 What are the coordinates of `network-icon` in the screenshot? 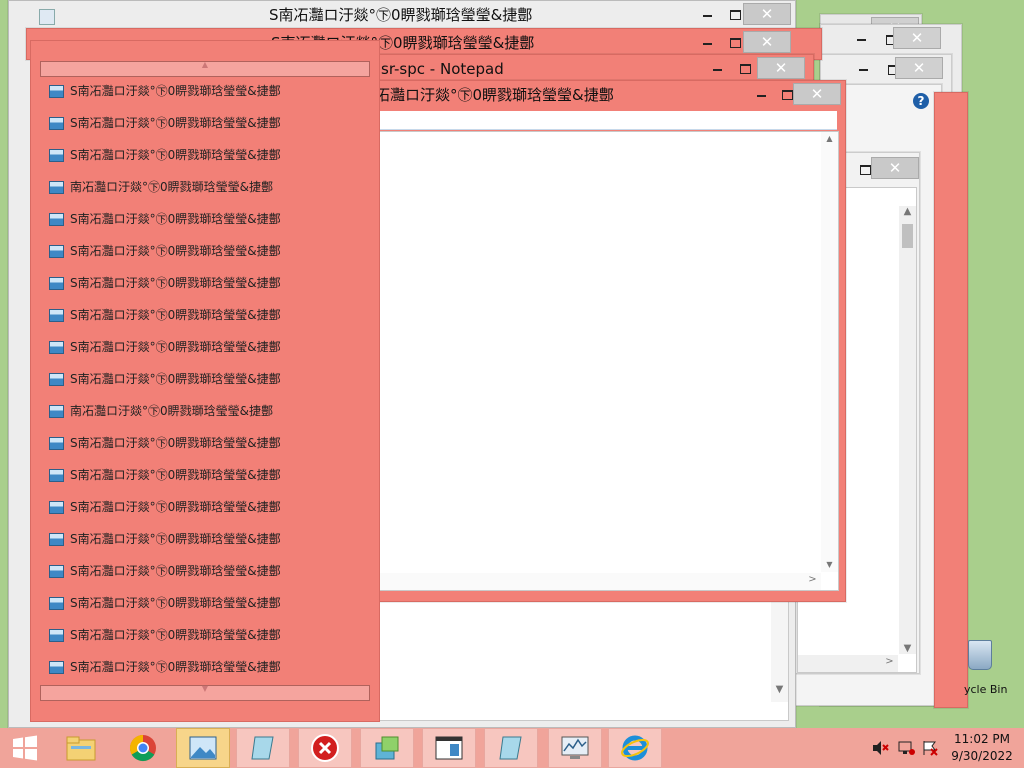 It's located at (907, 748).